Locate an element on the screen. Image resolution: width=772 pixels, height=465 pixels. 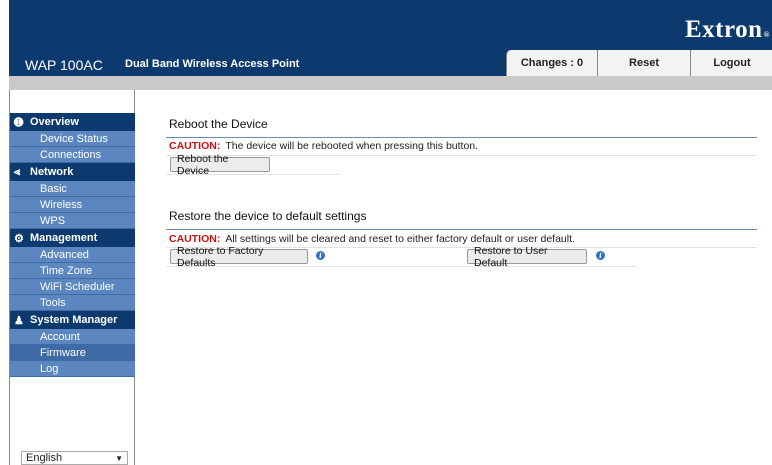
reboot-device-button: Reboot the Device is located at coordinates (220, 165).